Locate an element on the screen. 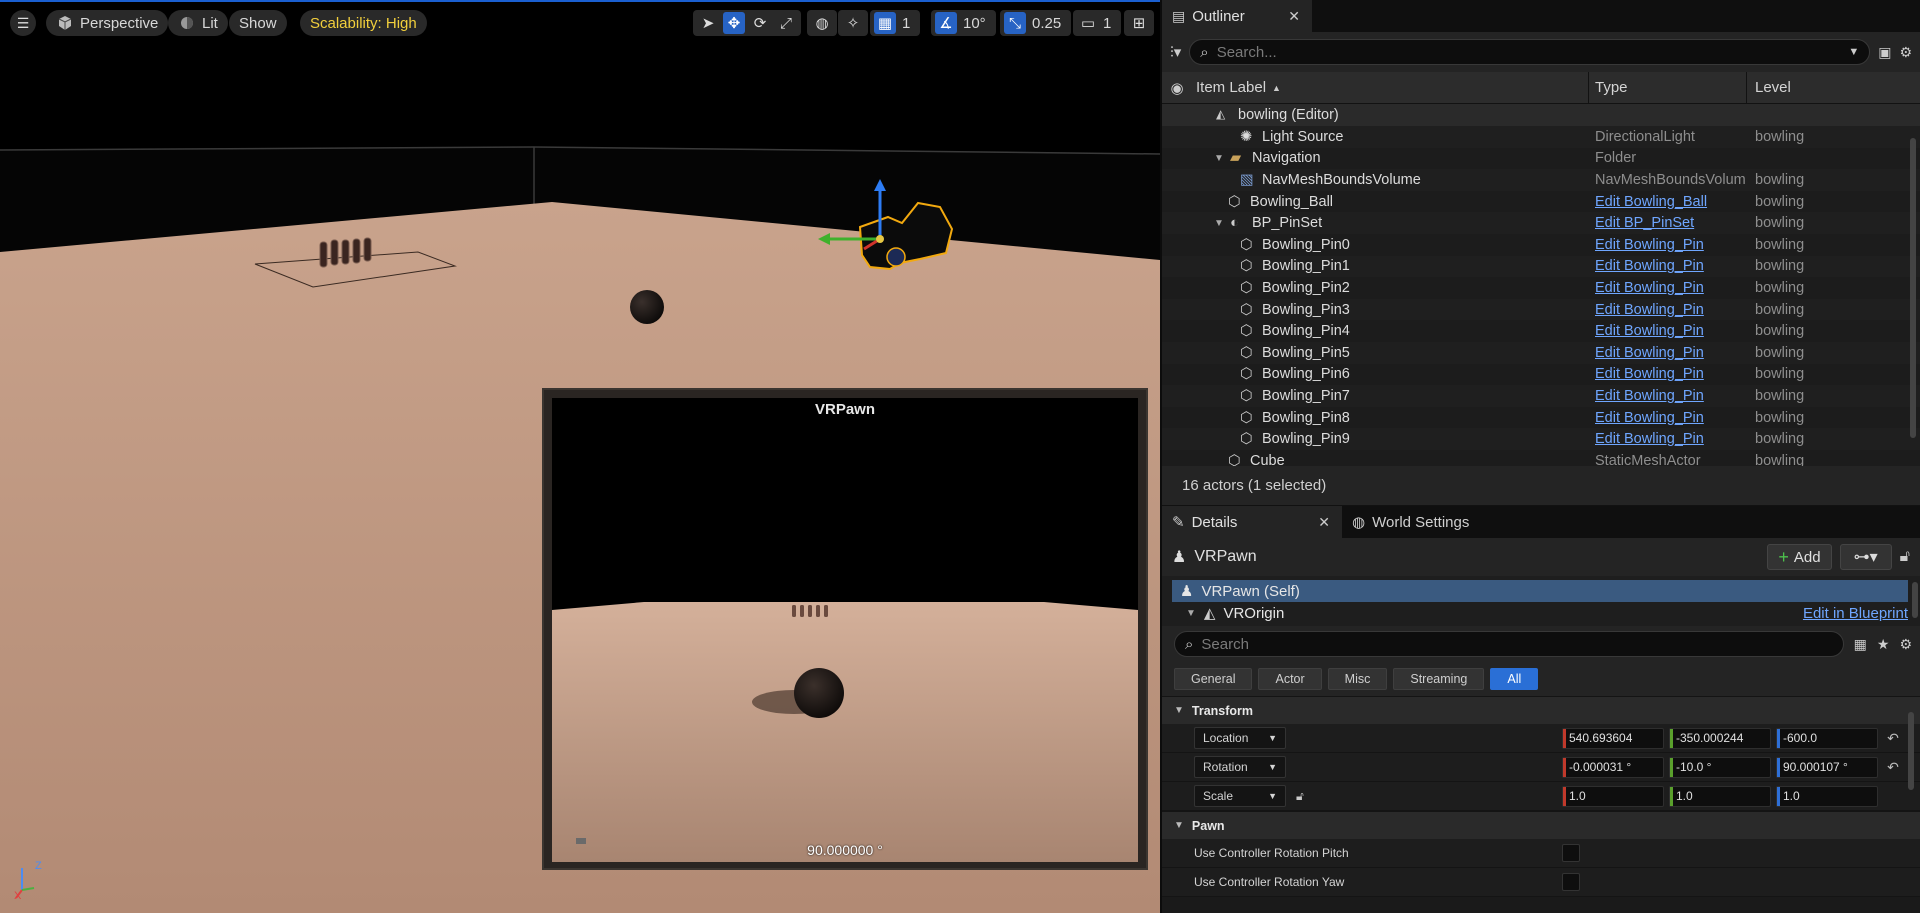 This screenshot has height=913, width=1920. chevron-down-icon: ▼ is located at coordinates (1853, 52).